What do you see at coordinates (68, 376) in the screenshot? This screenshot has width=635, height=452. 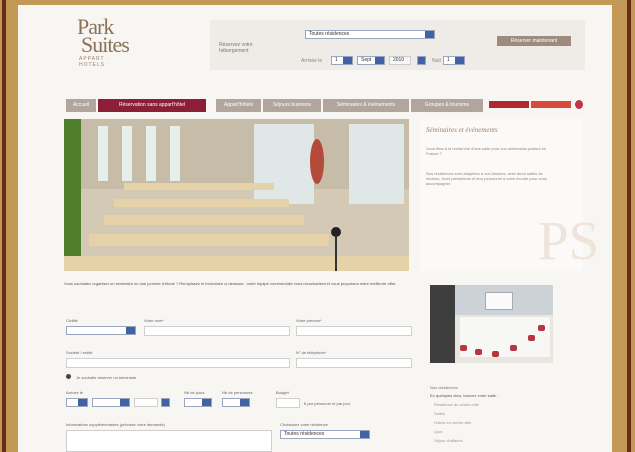 I see `seminar-radio` at bounding box center [68, 376].